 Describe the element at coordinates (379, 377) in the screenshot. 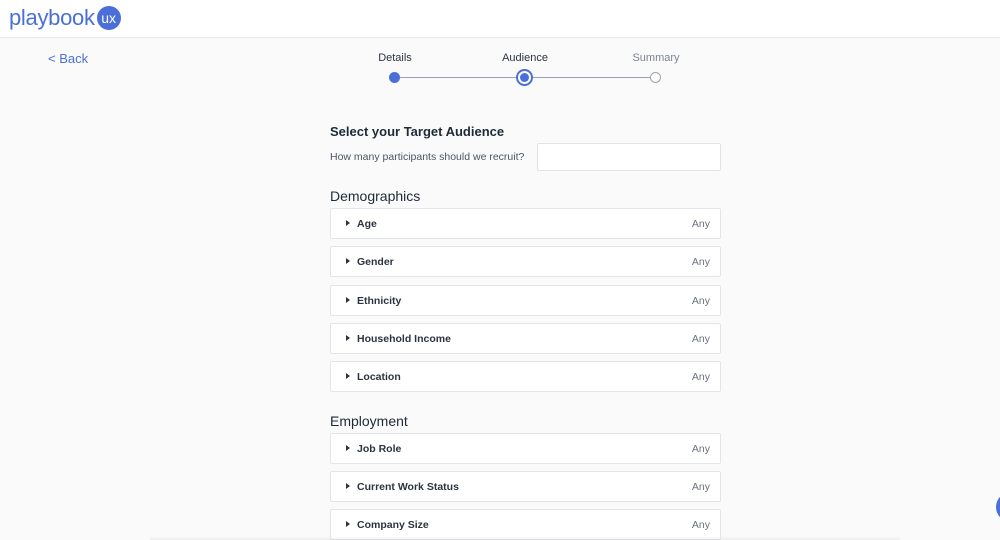

I see `filter-label: Location` at that location.